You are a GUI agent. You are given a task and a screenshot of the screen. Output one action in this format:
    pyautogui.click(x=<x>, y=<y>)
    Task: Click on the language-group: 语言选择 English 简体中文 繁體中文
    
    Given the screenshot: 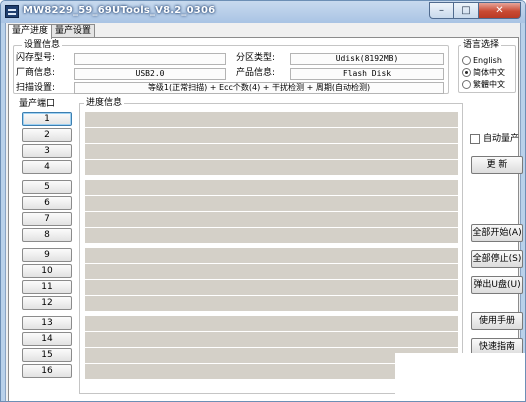 What is the action you would take?
    pyautogui.click(x=487, y=66)
    